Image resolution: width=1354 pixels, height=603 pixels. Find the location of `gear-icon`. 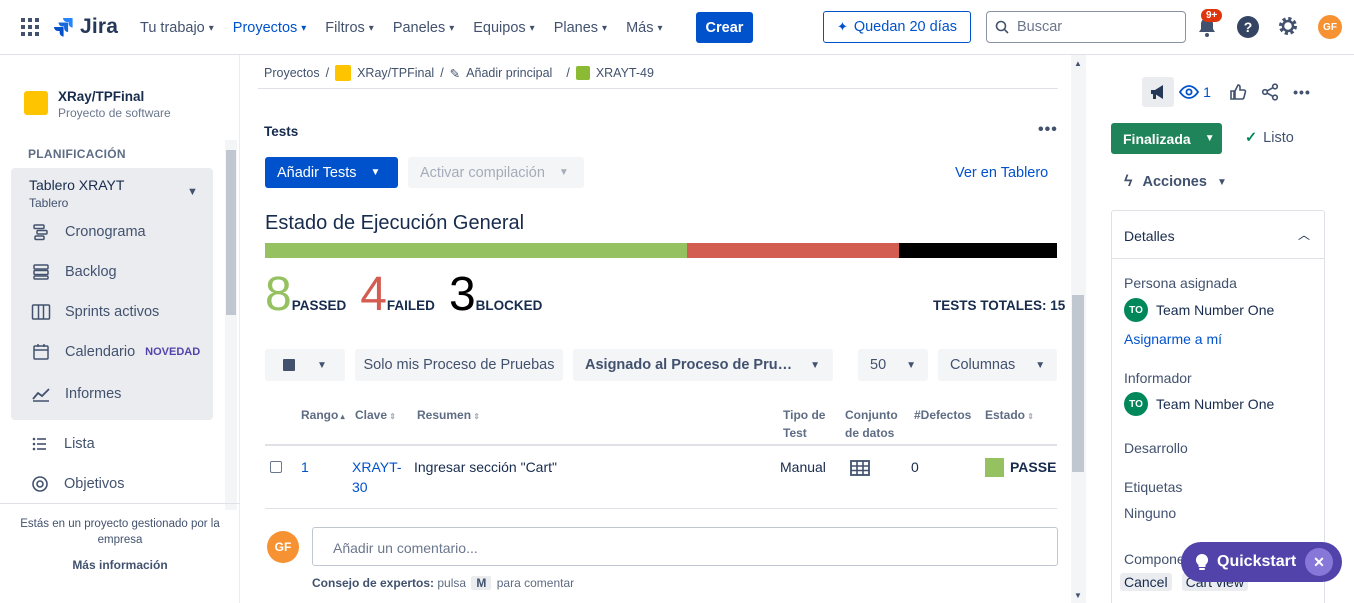

gear-icon is located at coordinates (1288, 26).